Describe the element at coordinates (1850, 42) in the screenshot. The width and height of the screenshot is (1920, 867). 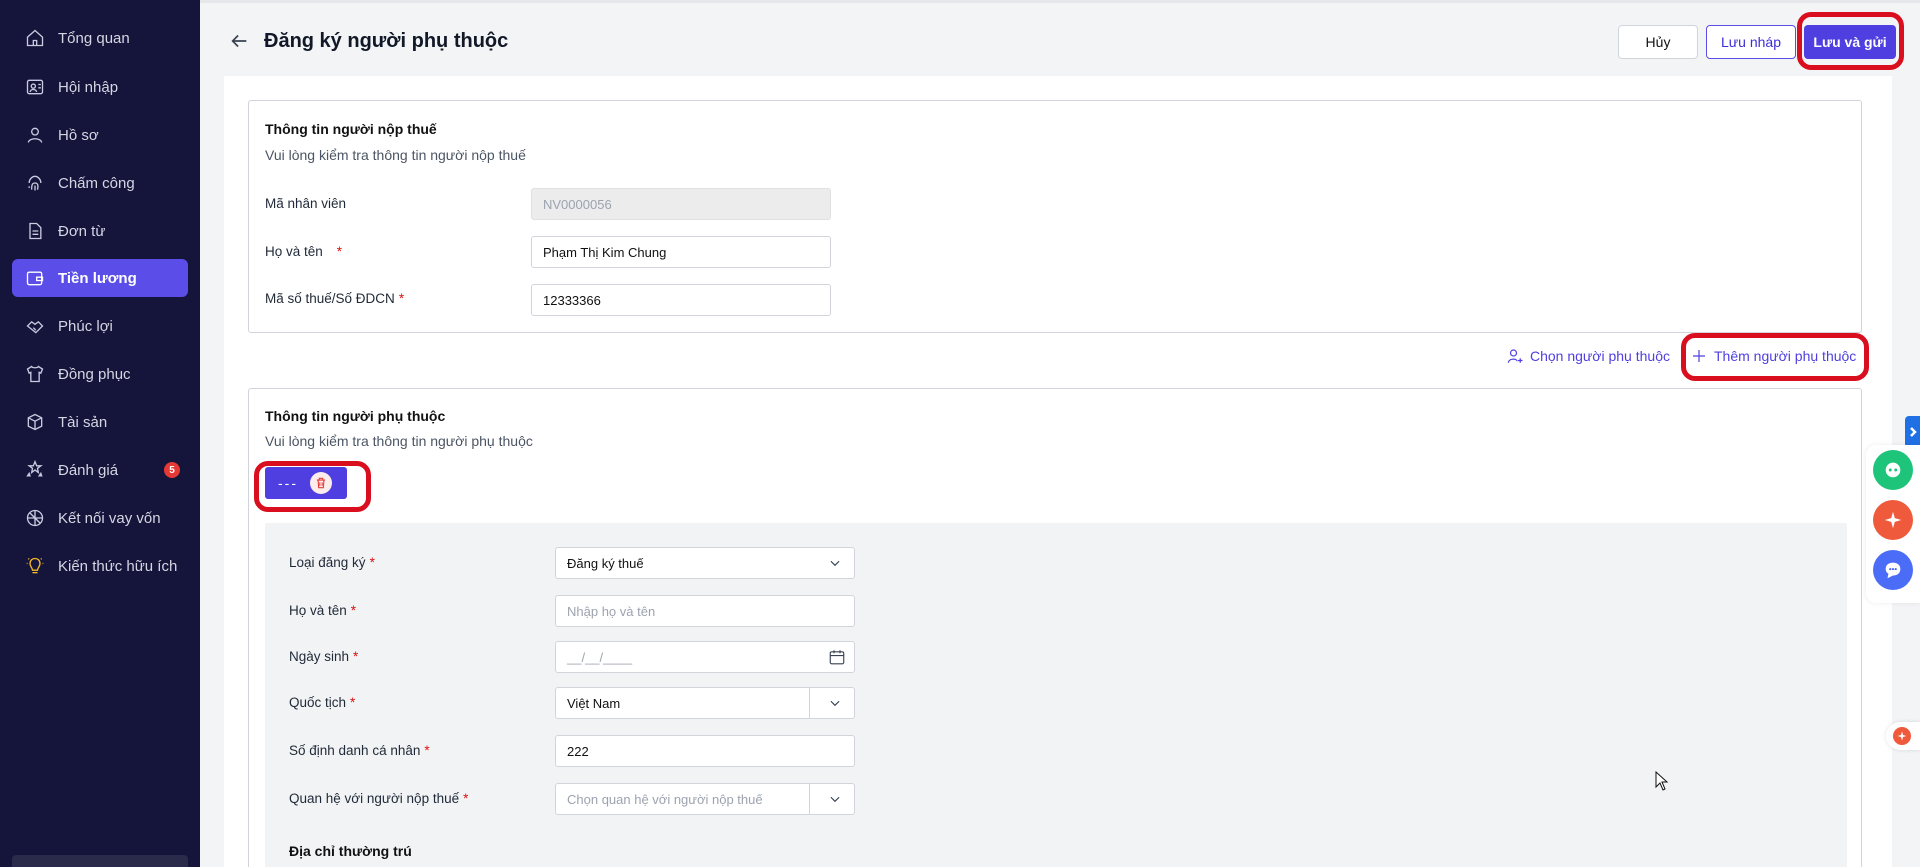
I see `save-and-send-button: Lưu và gửi` at that location.